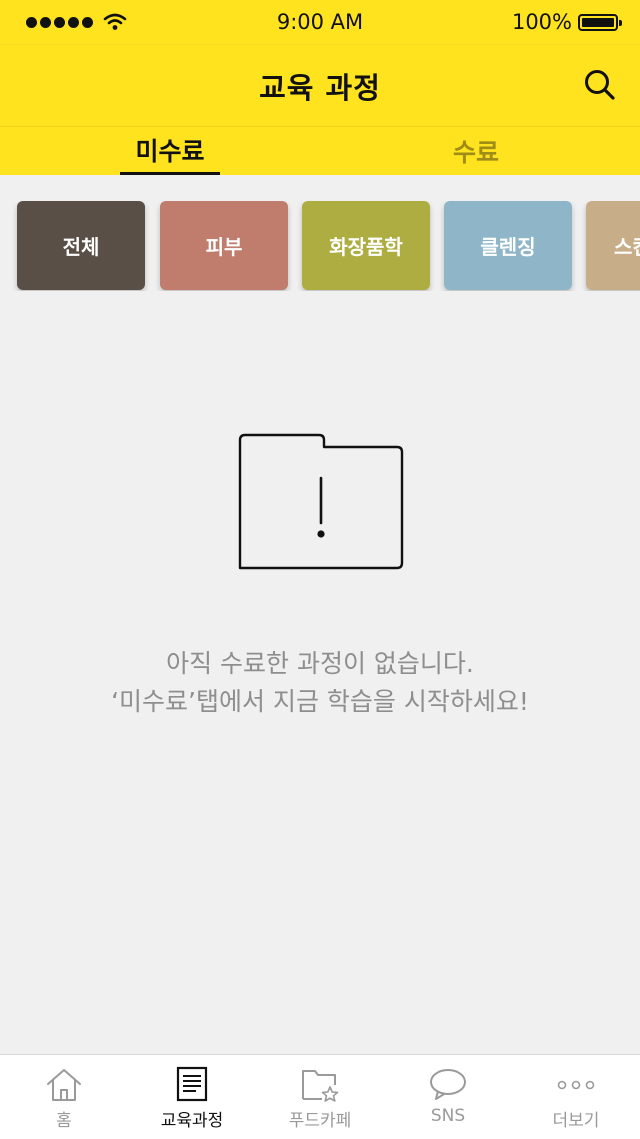  I want to click on folder-warning-icon, so click(321, 501).